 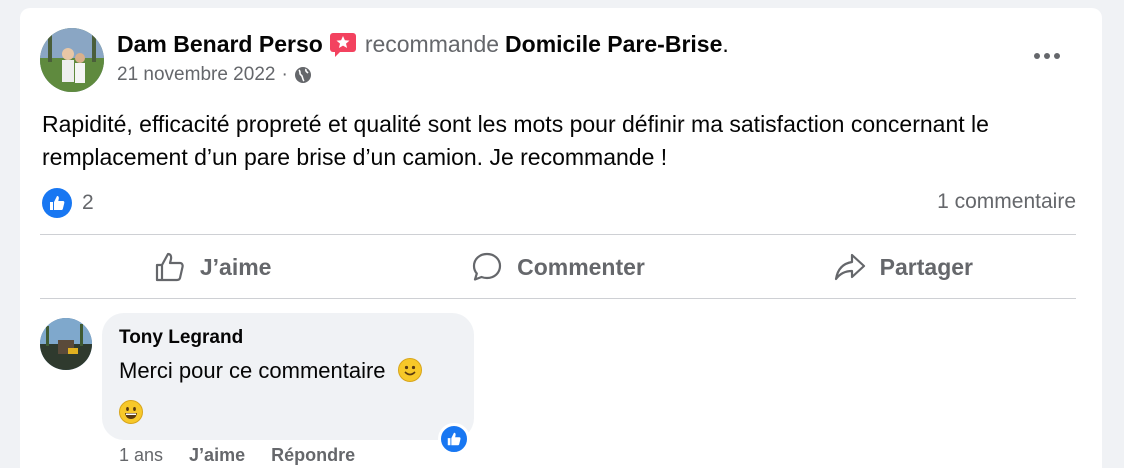 I want to click on author-name: Dam Benard Perso, so click(x=220, y=44).